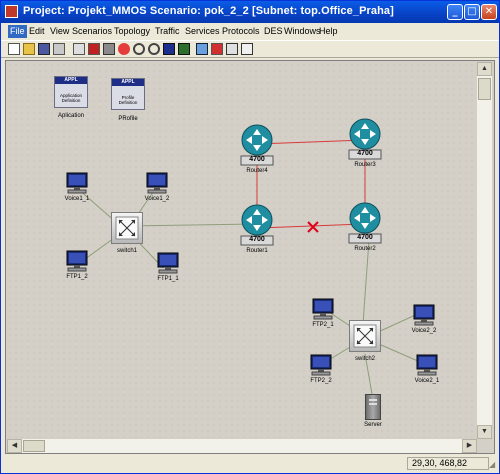 The height and width of the screenshot is (474, 500). What do you see at coordinates (139, 49) in the screenshot?
I see `zoom-in-icon` at bounding box center [139, 49].